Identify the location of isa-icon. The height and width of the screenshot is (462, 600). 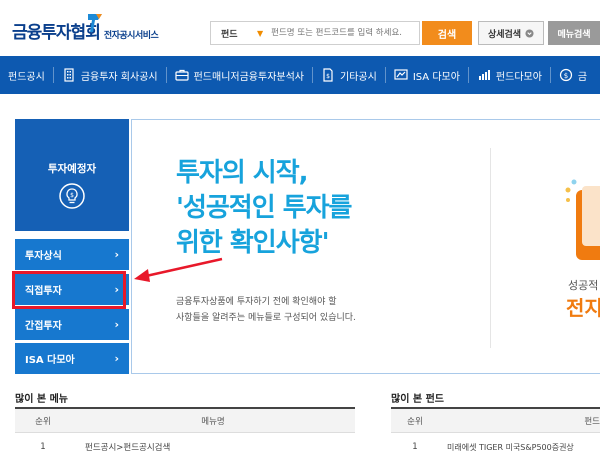
(401, 74).